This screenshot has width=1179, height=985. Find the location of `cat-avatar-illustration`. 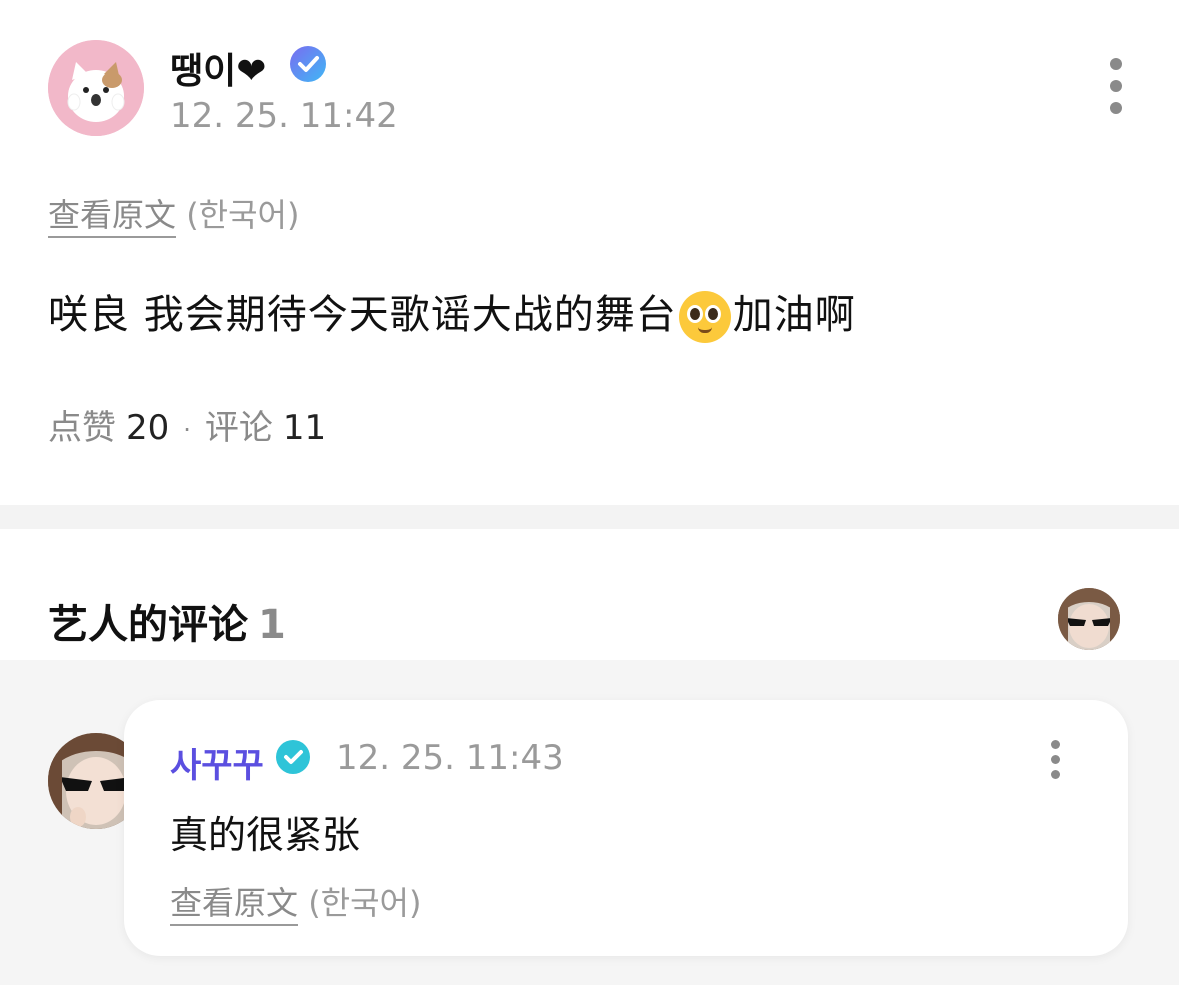

cat-avatar-illustration is located at coordinates (96, 88).